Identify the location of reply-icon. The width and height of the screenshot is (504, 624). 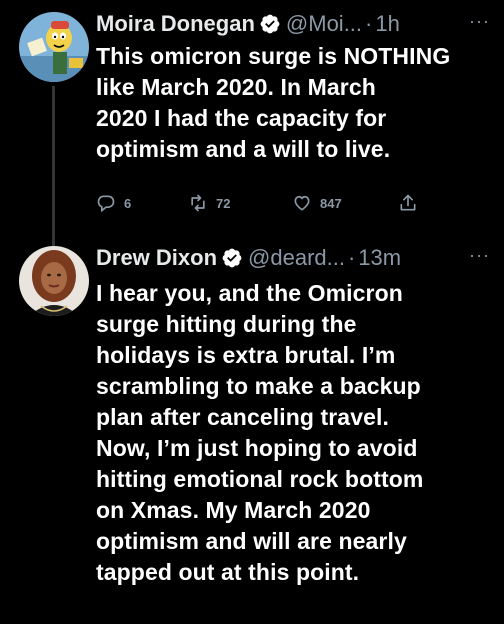
(106, 204).